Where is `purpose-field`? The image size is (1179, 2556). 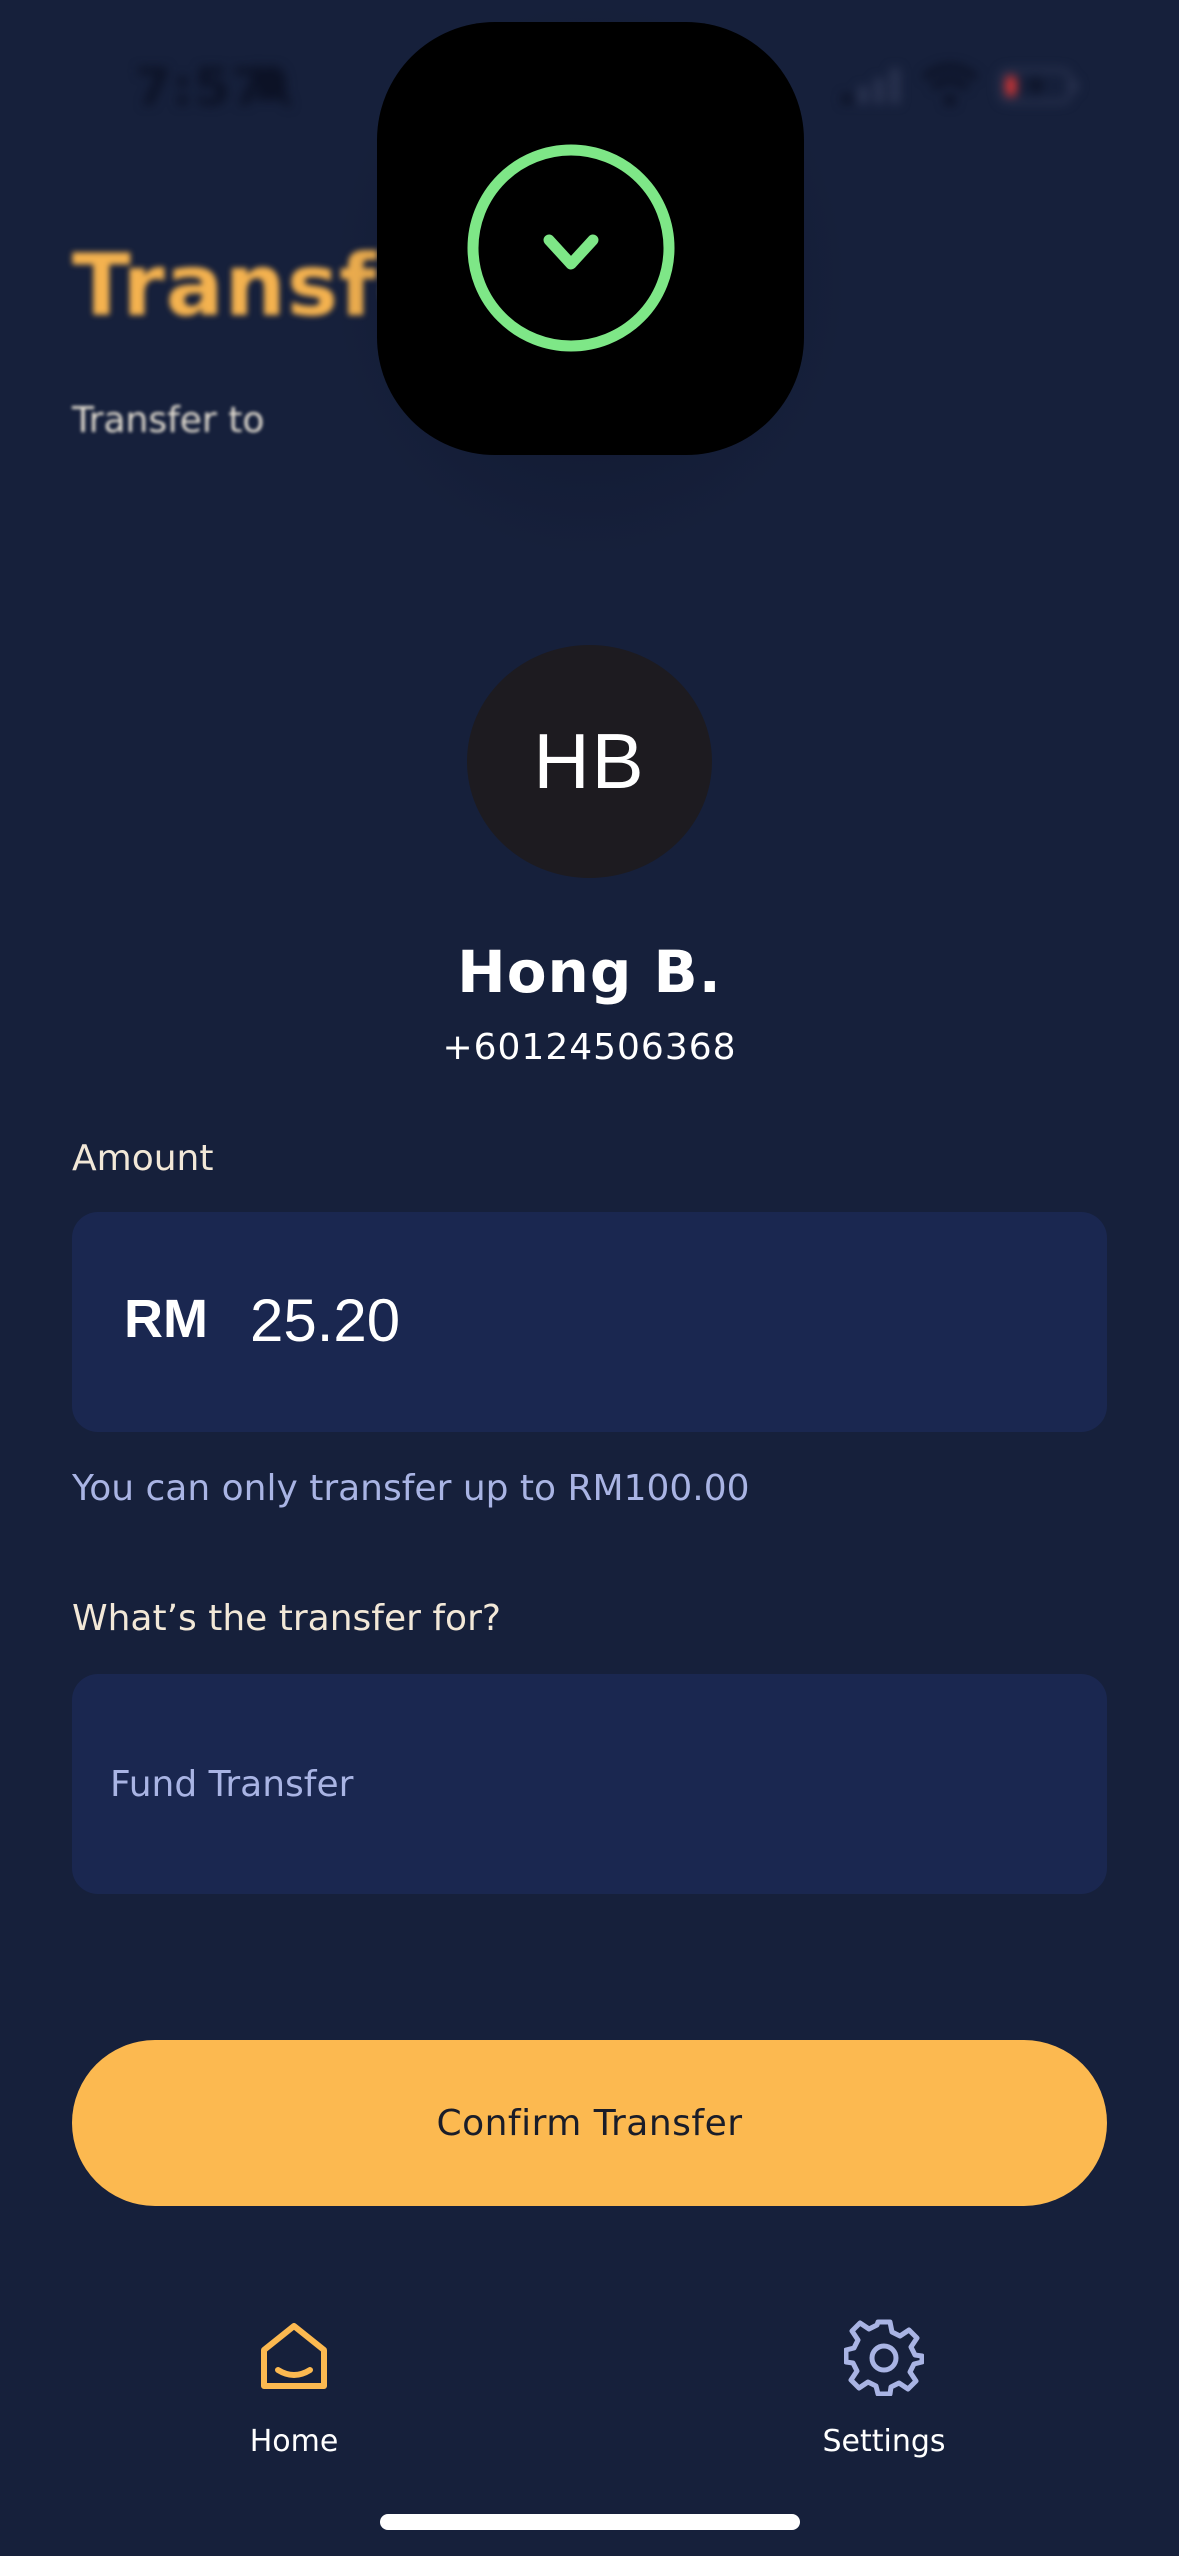
purpose-field is located at coordinates (589, 1784).